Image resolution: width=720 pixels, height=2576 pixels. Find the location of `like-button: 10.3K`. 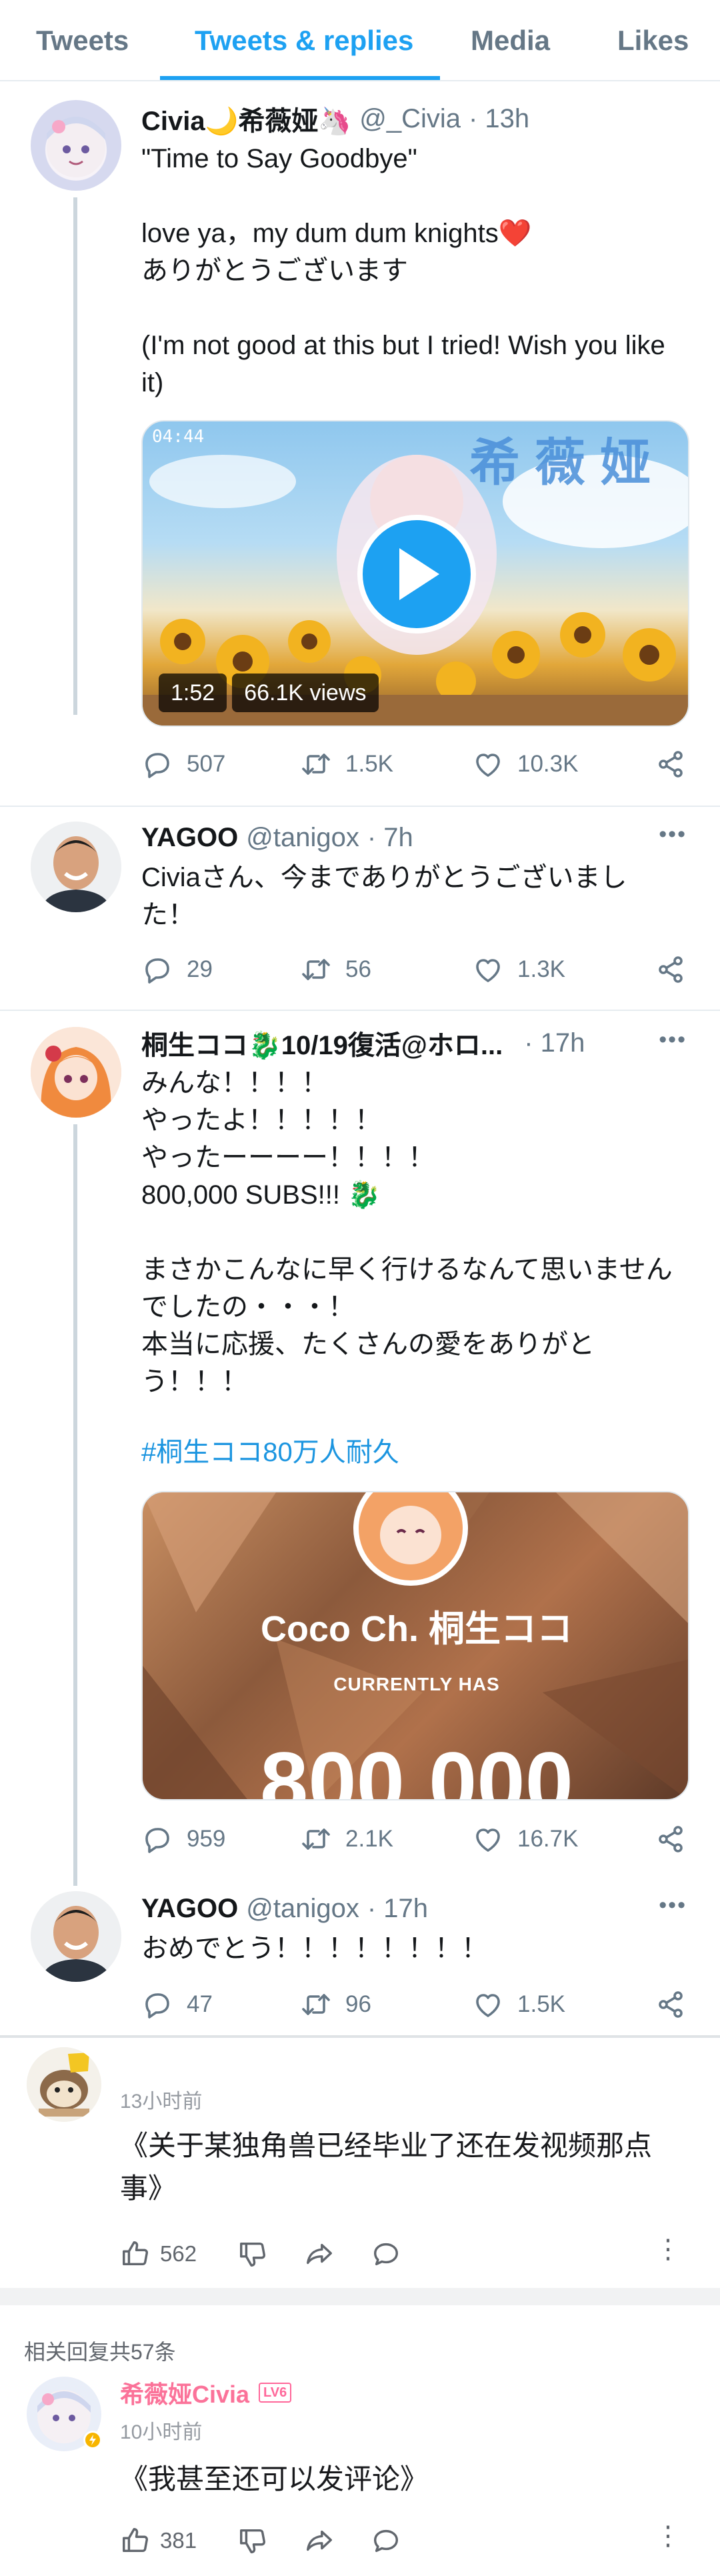

like-button: 10.3K is located at coordinates (525, 764).